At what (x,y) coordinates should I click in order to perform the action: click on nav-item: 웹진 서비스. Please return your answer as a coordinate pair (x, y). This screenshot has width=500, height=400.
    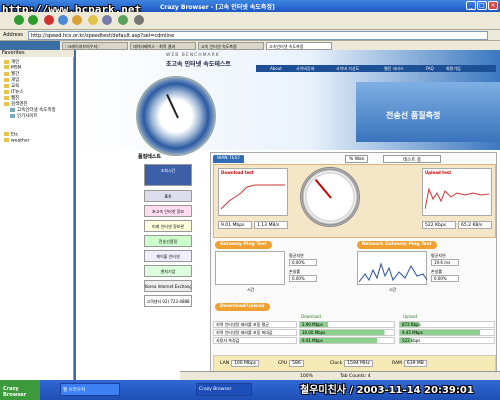
    Looking at the image, I should click on (394, 69).